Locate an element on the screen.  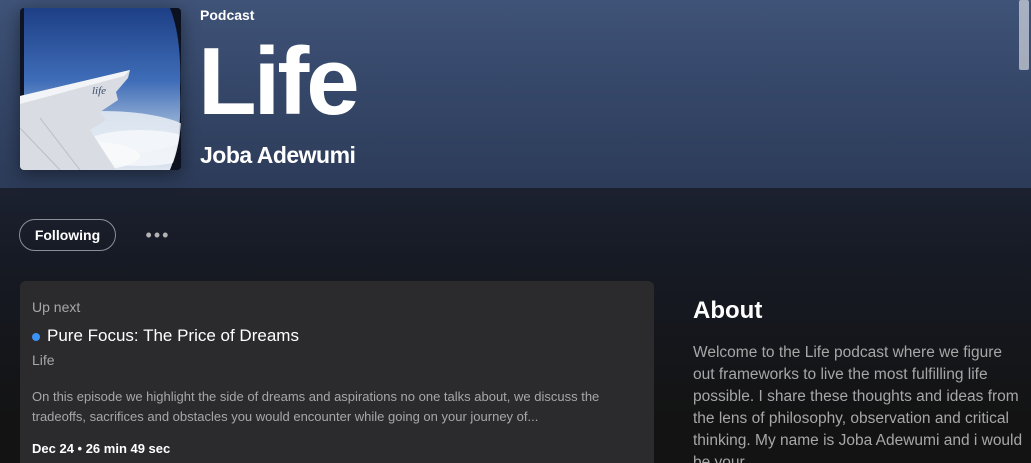
podcast-type-label: Podcast is located at coordinates (227, 15).